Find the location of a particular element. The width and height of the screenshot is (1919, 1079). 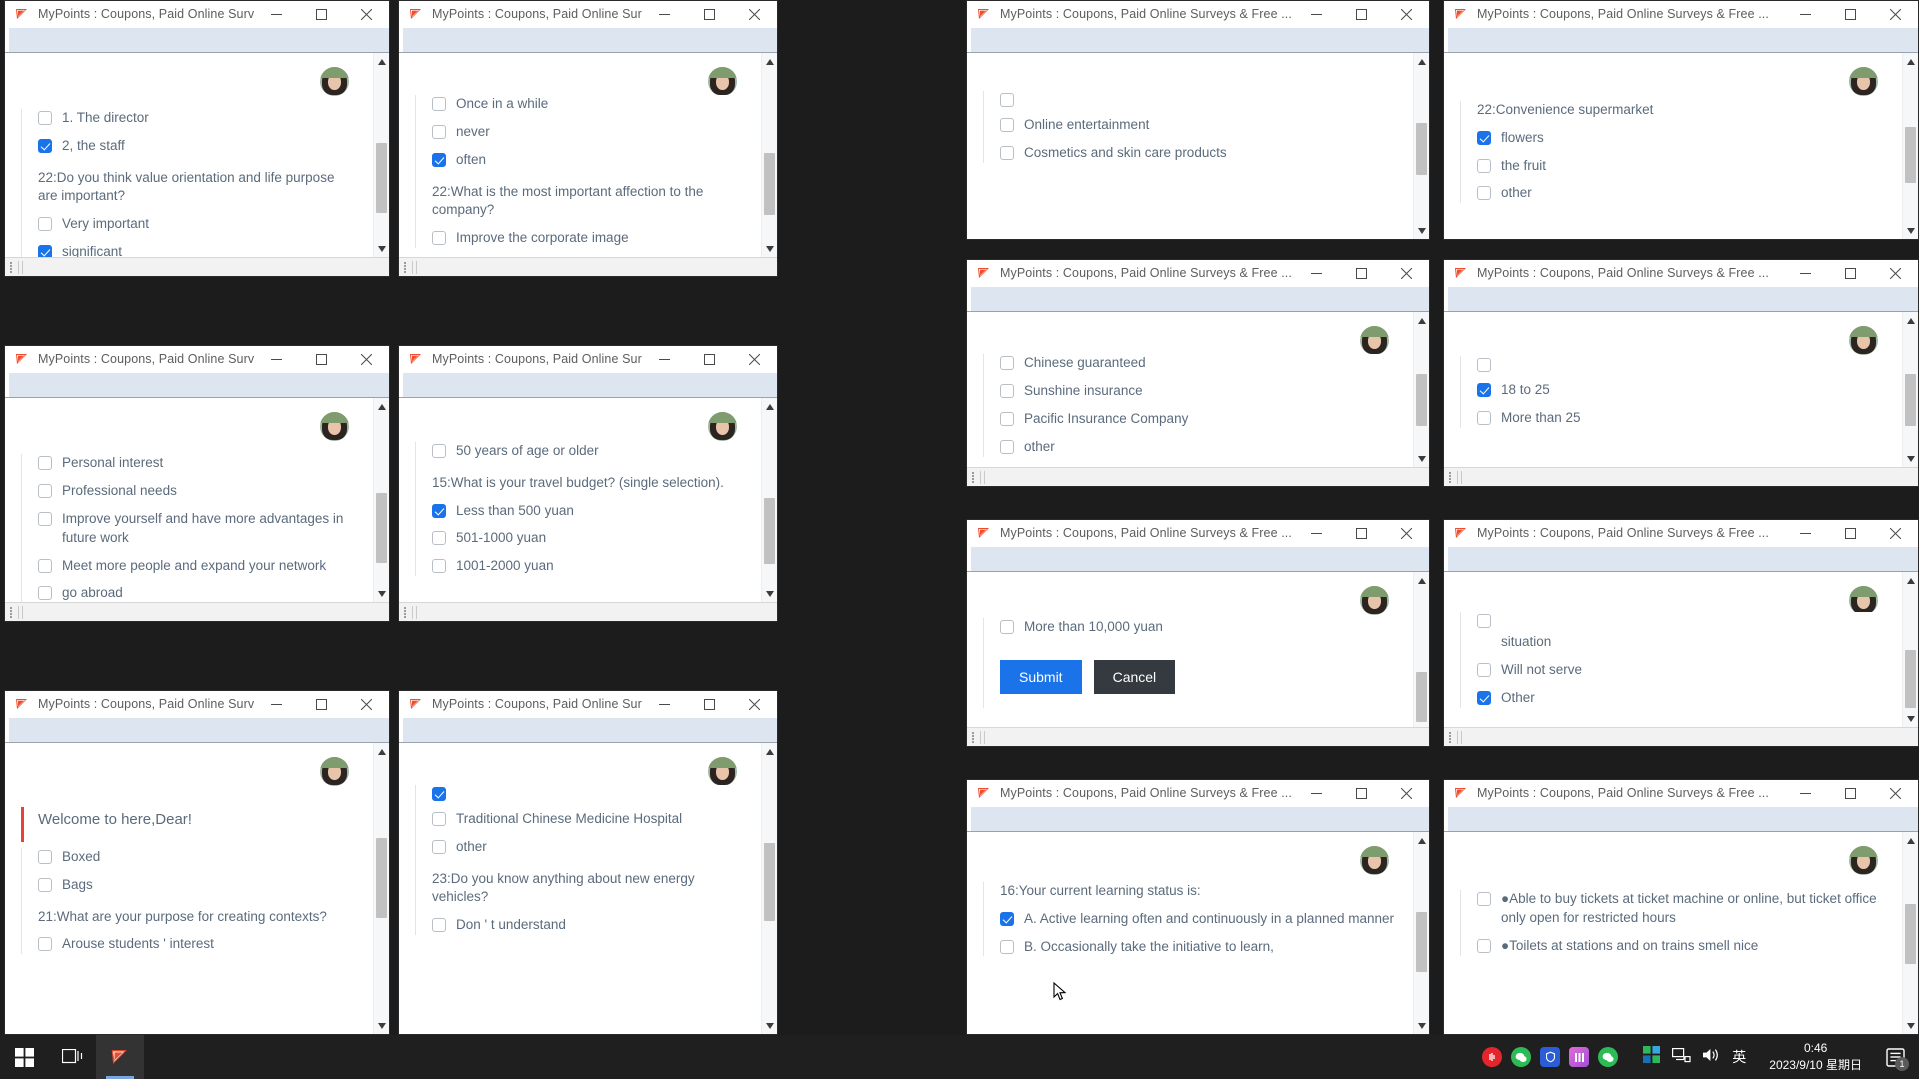

wechat-icon is located at coordinates (1521, 1057).